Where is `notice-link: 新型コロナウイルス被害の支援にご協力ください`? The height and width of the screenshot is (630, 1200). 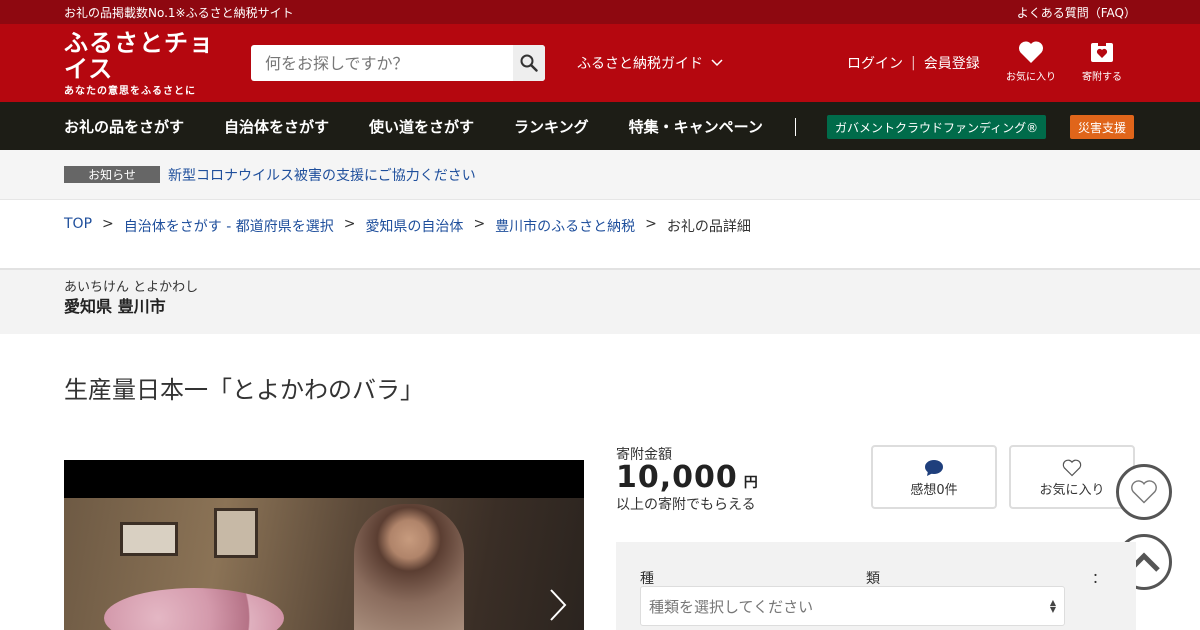 notice-link: 新型コロナウイルス被害の支援にご協力ください is located at coordinates (322, 175).